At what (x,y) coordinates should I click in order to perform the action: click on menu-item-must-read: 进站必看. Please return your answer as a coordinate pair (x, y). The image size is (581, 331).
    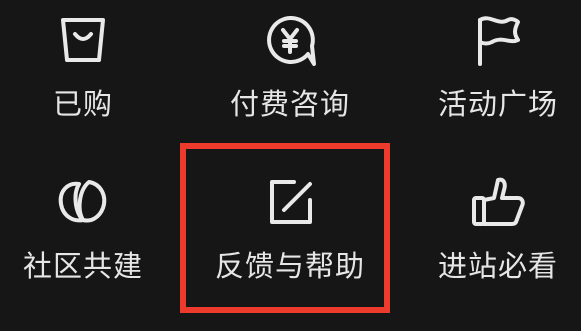
    Looking at the image, I should click on (498, 221).